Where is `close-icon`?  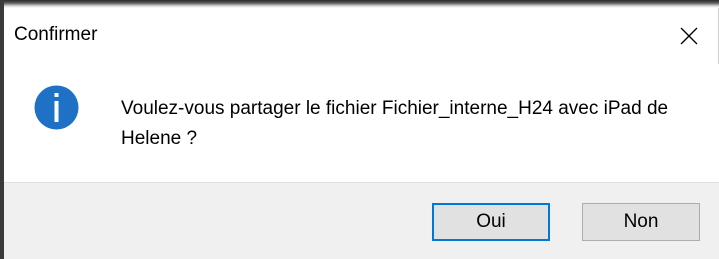
close-icon is located at coordinates (689, 36).